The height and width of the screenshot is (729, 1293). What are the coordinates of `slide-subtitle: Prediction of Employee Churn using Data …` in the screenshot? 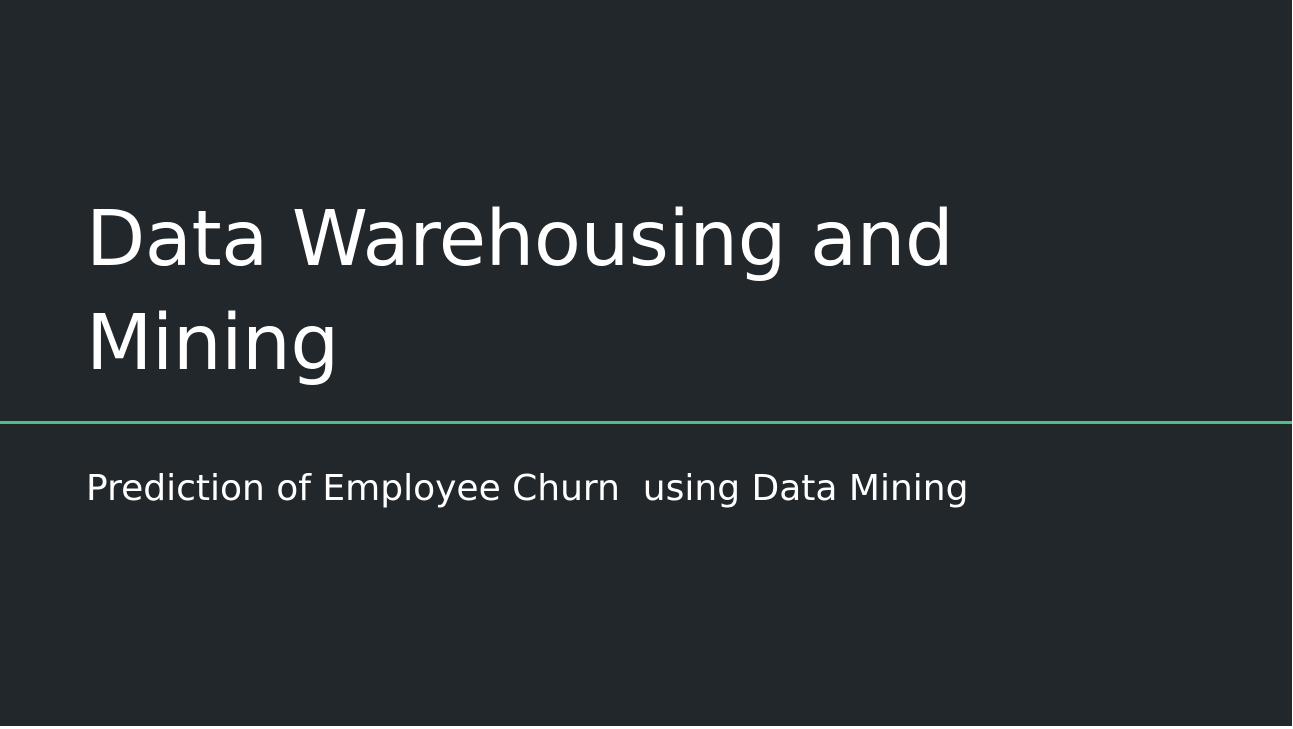 It's located at (527, 488).